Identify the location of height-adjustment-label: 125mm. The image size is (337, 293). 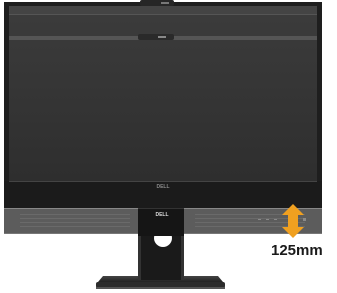
(297, 250).